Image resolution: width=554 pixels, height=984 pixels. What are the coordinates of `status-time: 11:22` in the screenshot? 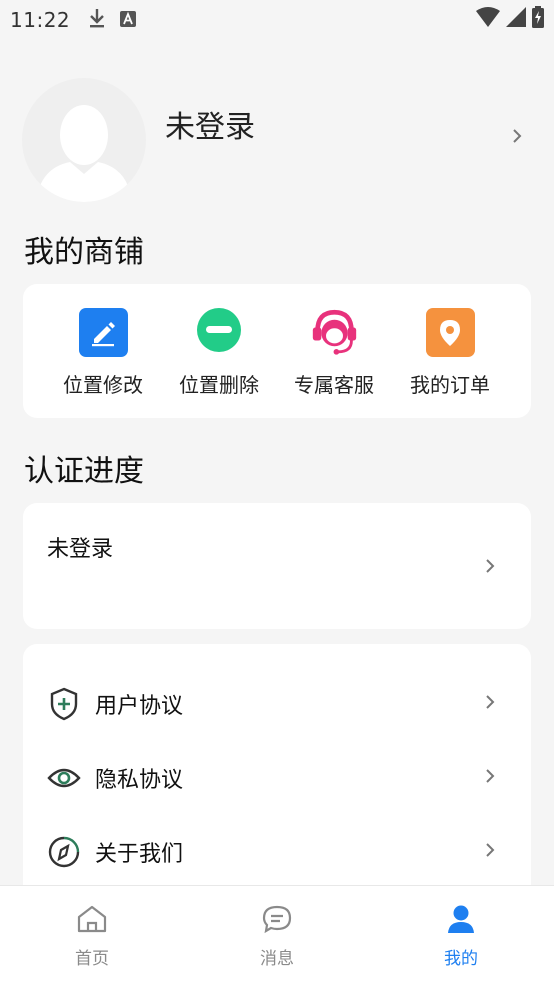 It's located at (40, 20).